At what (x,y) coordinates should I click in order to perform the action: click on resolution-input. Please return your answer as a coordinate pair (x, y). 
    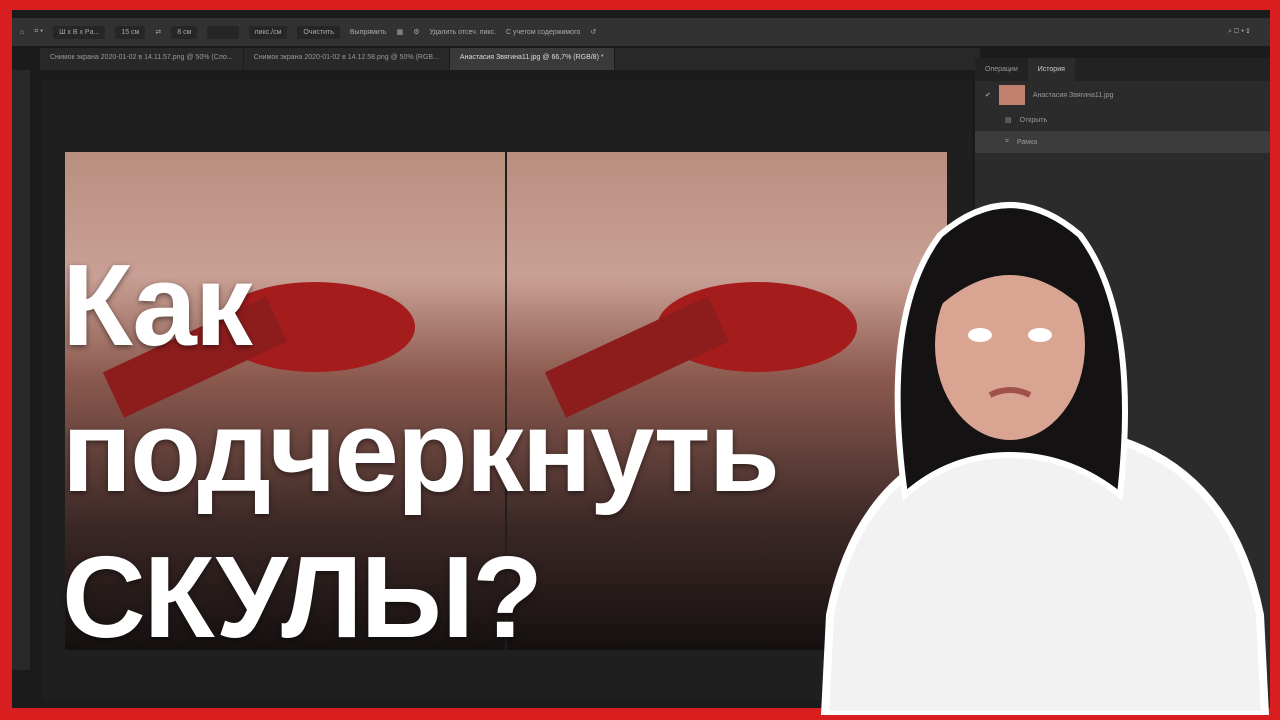
    Looking at the image, I should click on (223, 32).